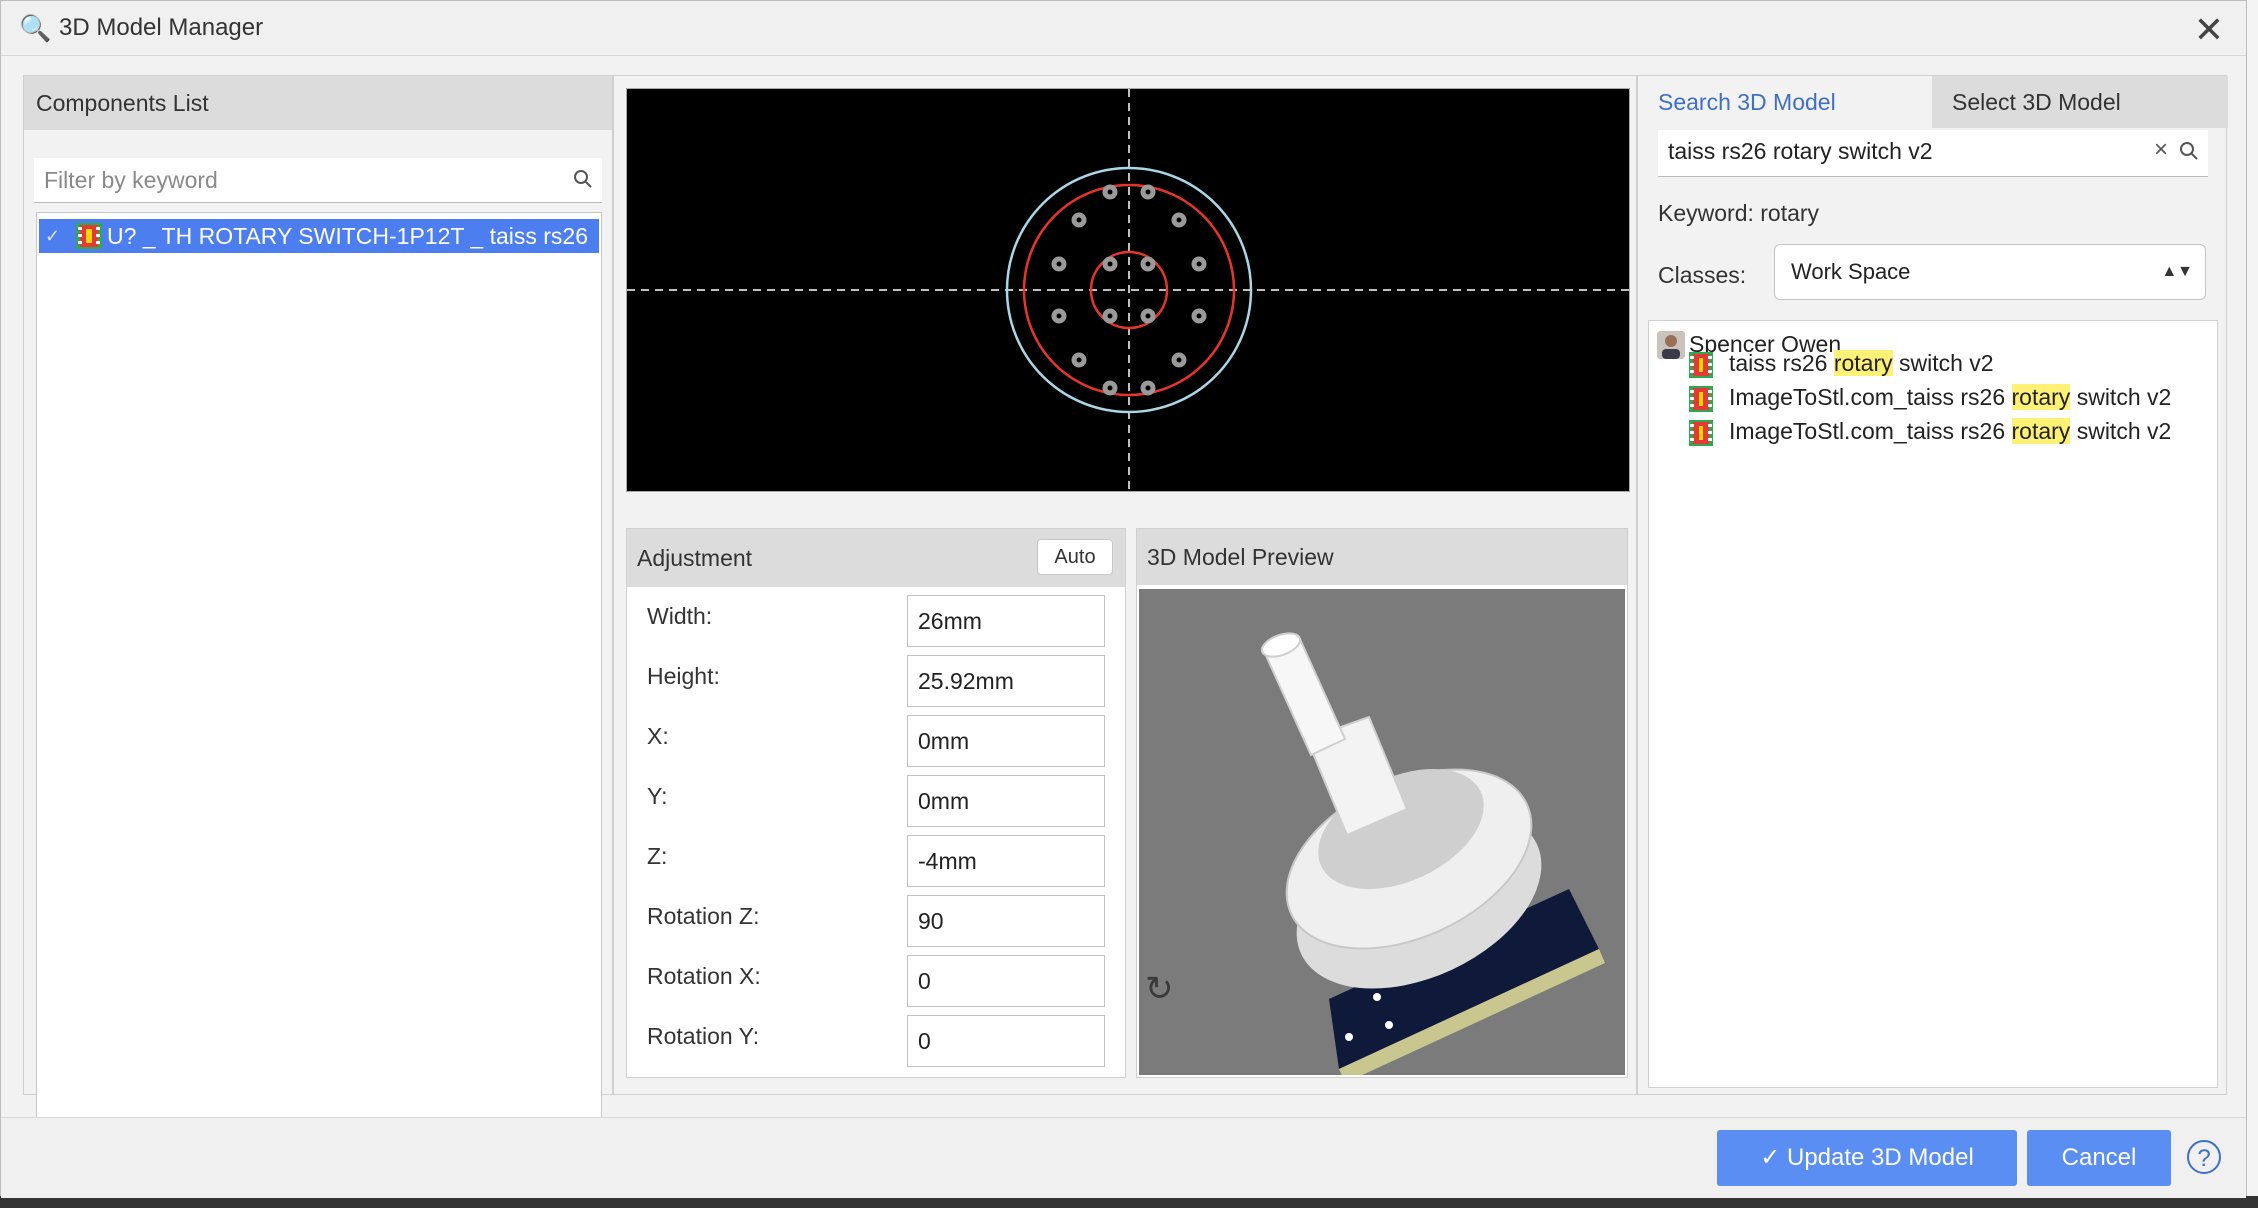 The height and width of the screenshot is (1208, 2258). I want to click on footprint-canvas, so click(1128, 290).